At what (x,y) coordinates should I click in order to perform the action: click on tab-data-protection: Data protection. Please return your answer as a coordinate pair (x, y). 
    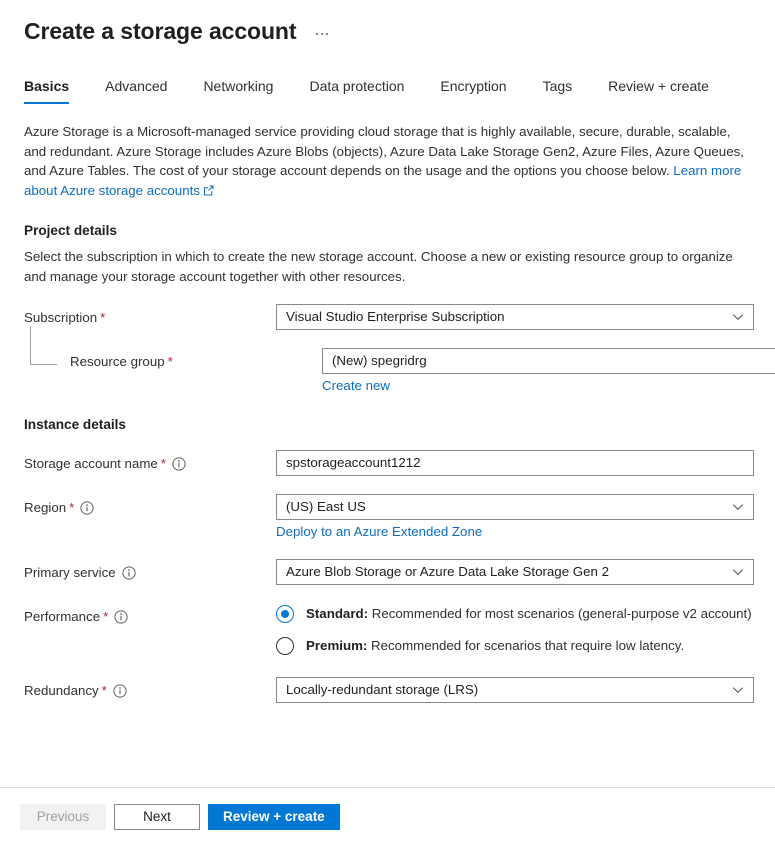
    Looking at the image, I should click on (356, 90).